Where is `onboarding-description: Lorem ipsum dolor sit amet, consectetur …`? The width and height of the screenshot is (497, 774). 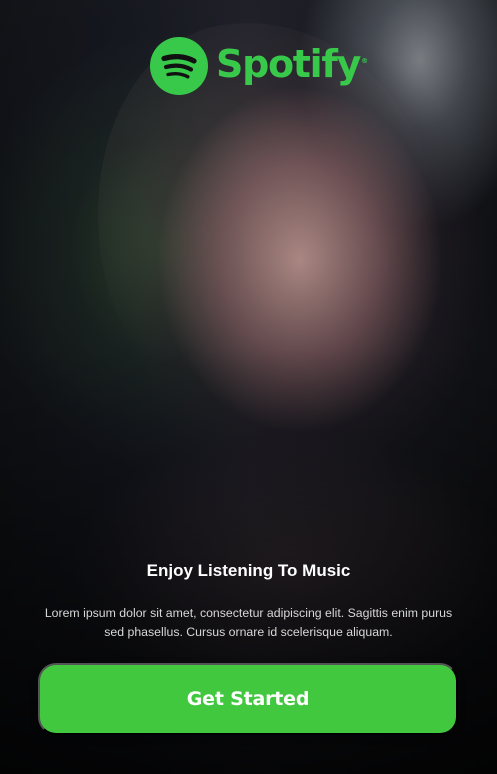
onboarding-description: Lorem ipsum dolor sit amet, consectetur … is located at coordinates (248, 622).